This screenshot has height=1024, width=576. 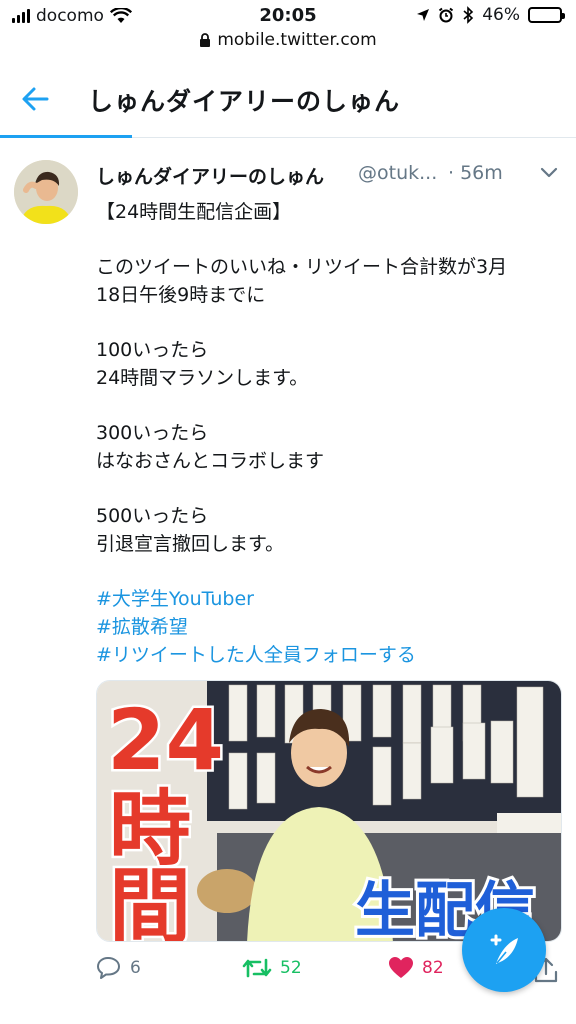 What do you see at coordinates (297, 40) in the screenshot?
I see `url-text: mobile.twitter.com` at bounding box center [297, 40].